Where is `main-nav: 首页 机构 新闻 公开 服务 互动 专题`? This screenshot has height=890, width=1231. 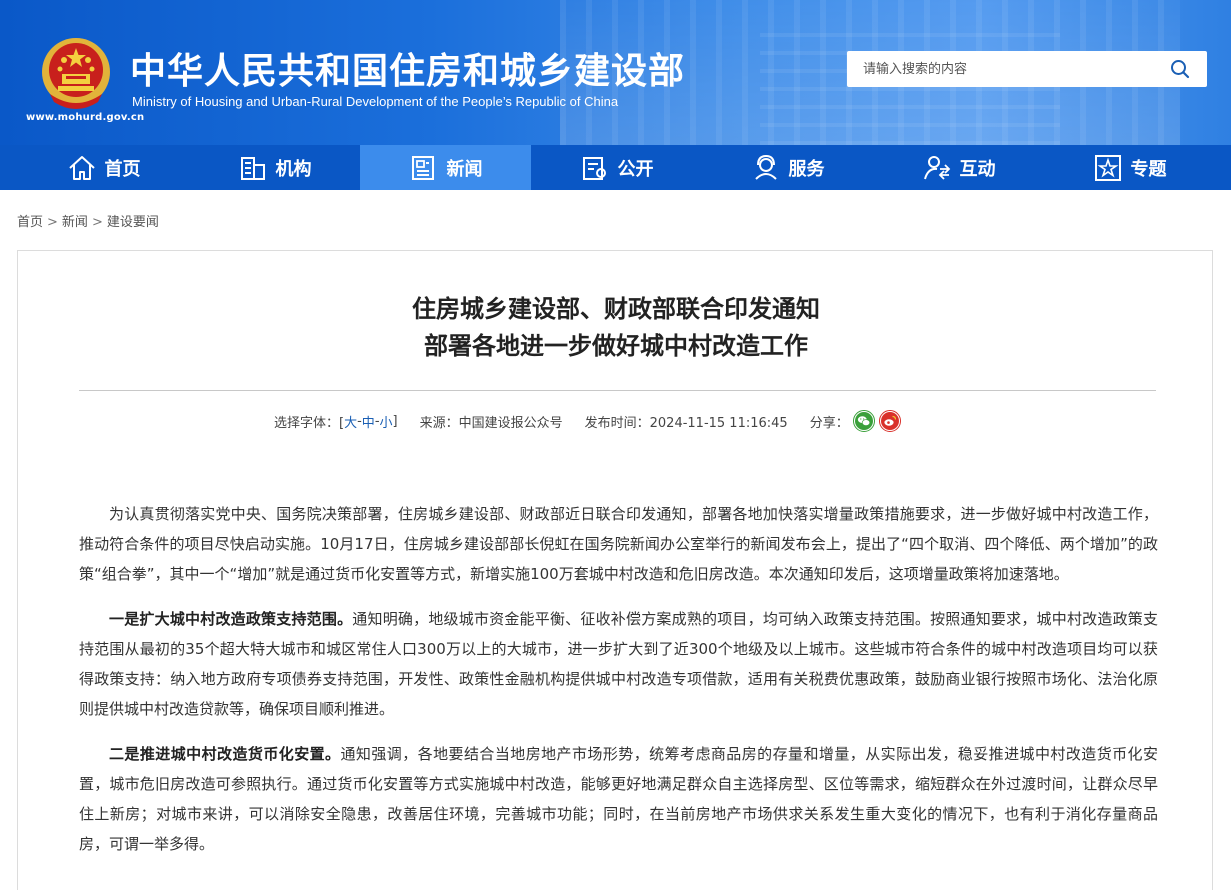 main-nav: 首页 机构 新闻 公开 服务 互动 专题 is located at coordinates (615, 167).